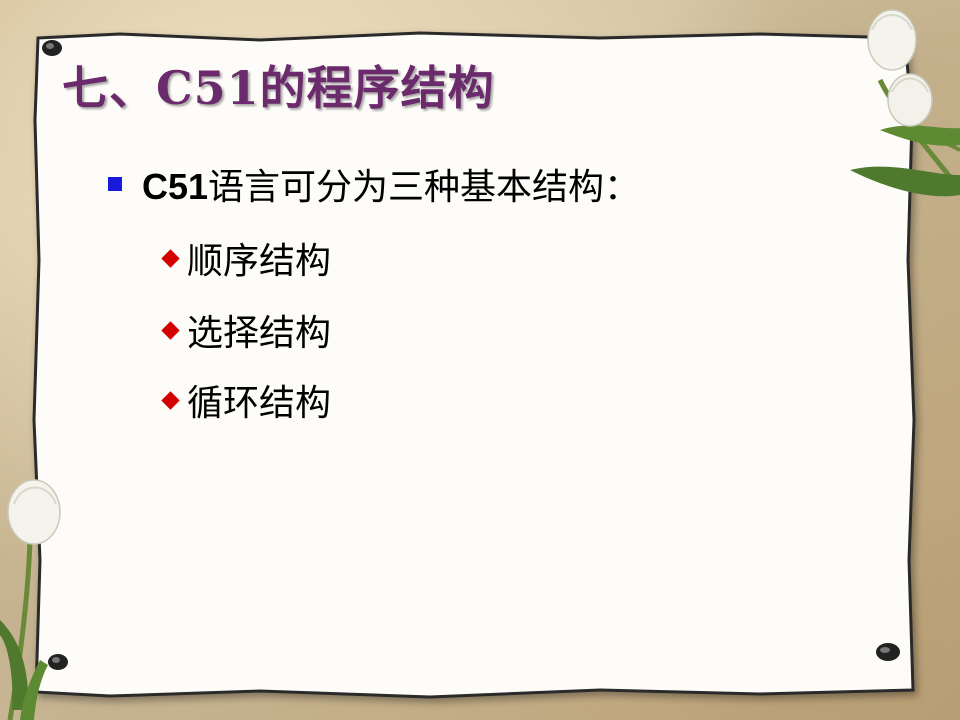  I want to click on main-bullet-item: C51语言可分为三种基本结构：, so click(374, 184).